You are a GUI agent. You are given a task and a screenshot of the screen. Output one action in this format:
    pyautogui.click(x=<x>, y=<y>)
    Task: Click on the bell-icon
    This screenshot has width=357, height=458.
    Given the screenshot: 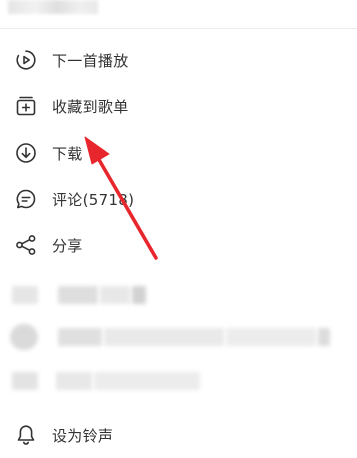 What is the action you would take?
    pyautogui.click(x=26, y=435)
    